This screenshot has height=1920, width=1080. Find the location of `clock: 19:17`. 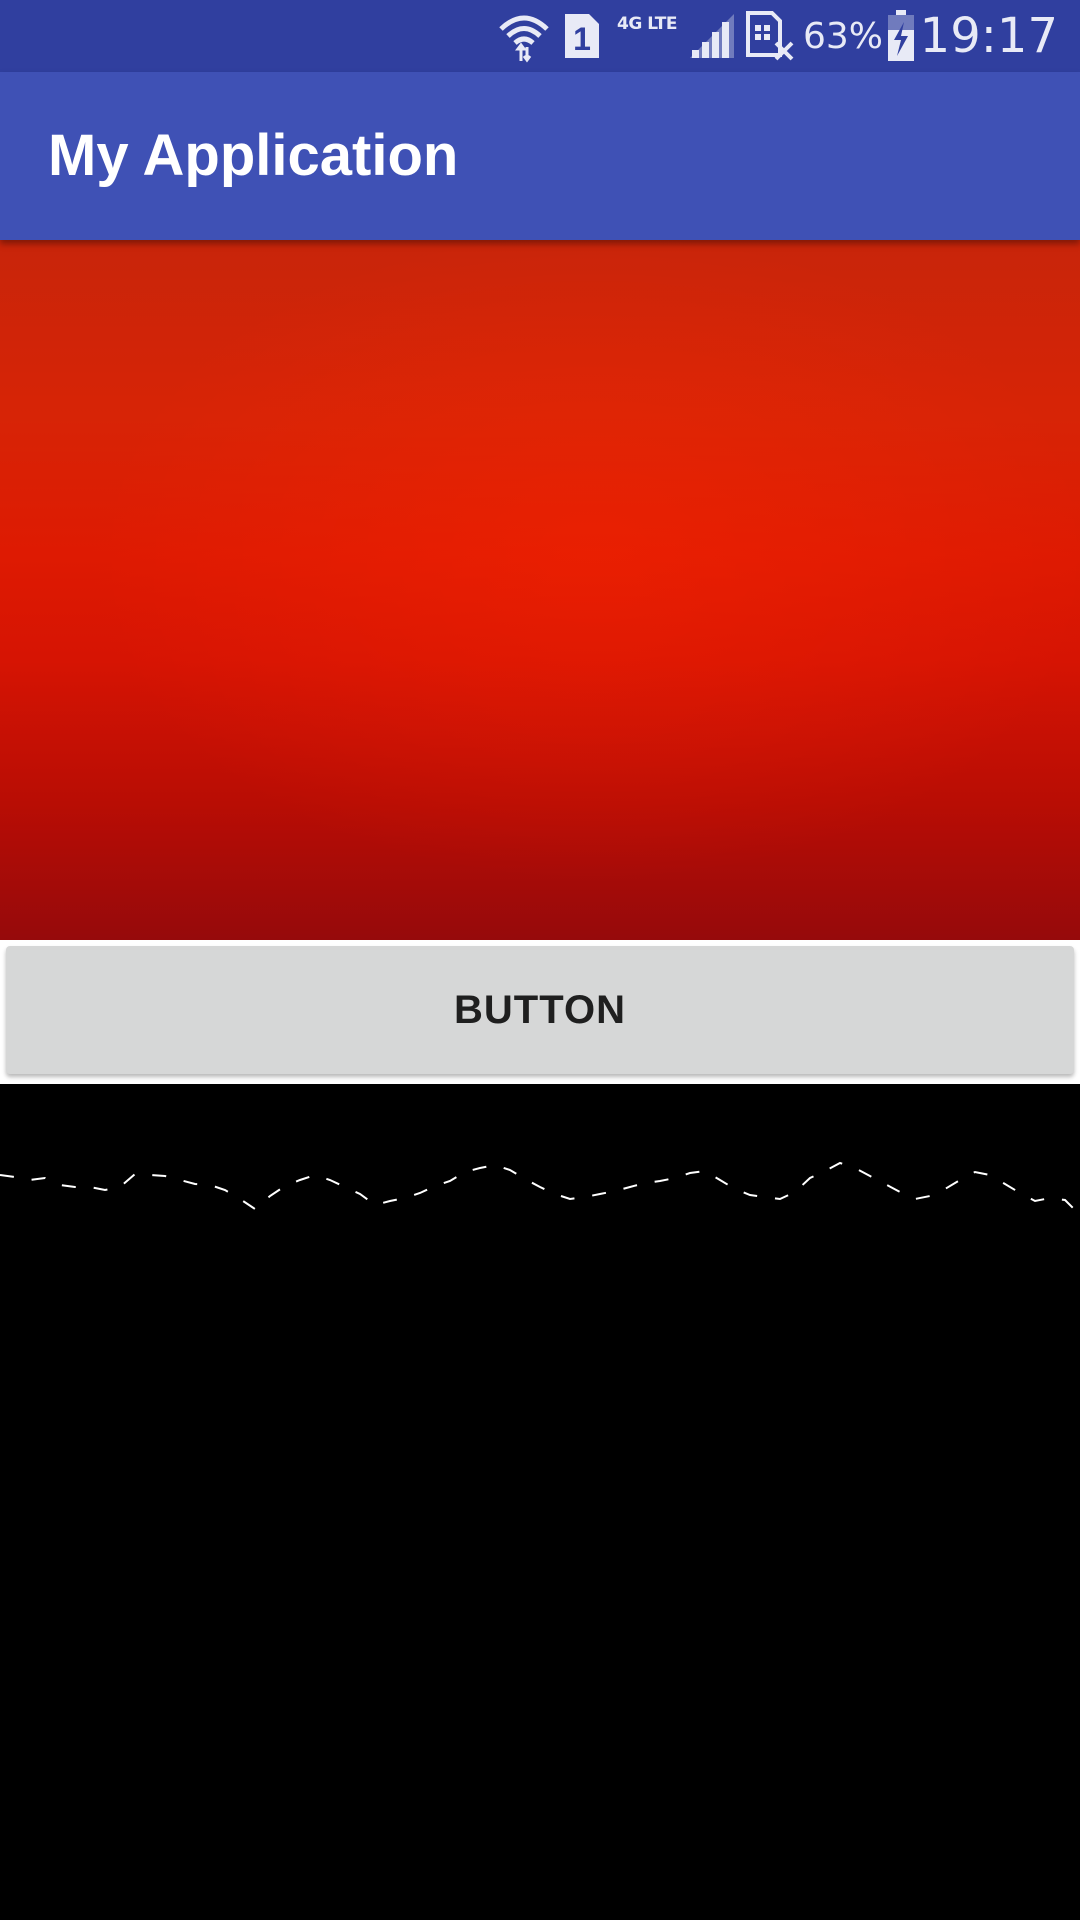

clock: 19:17 is located at coordinates (988, 36).